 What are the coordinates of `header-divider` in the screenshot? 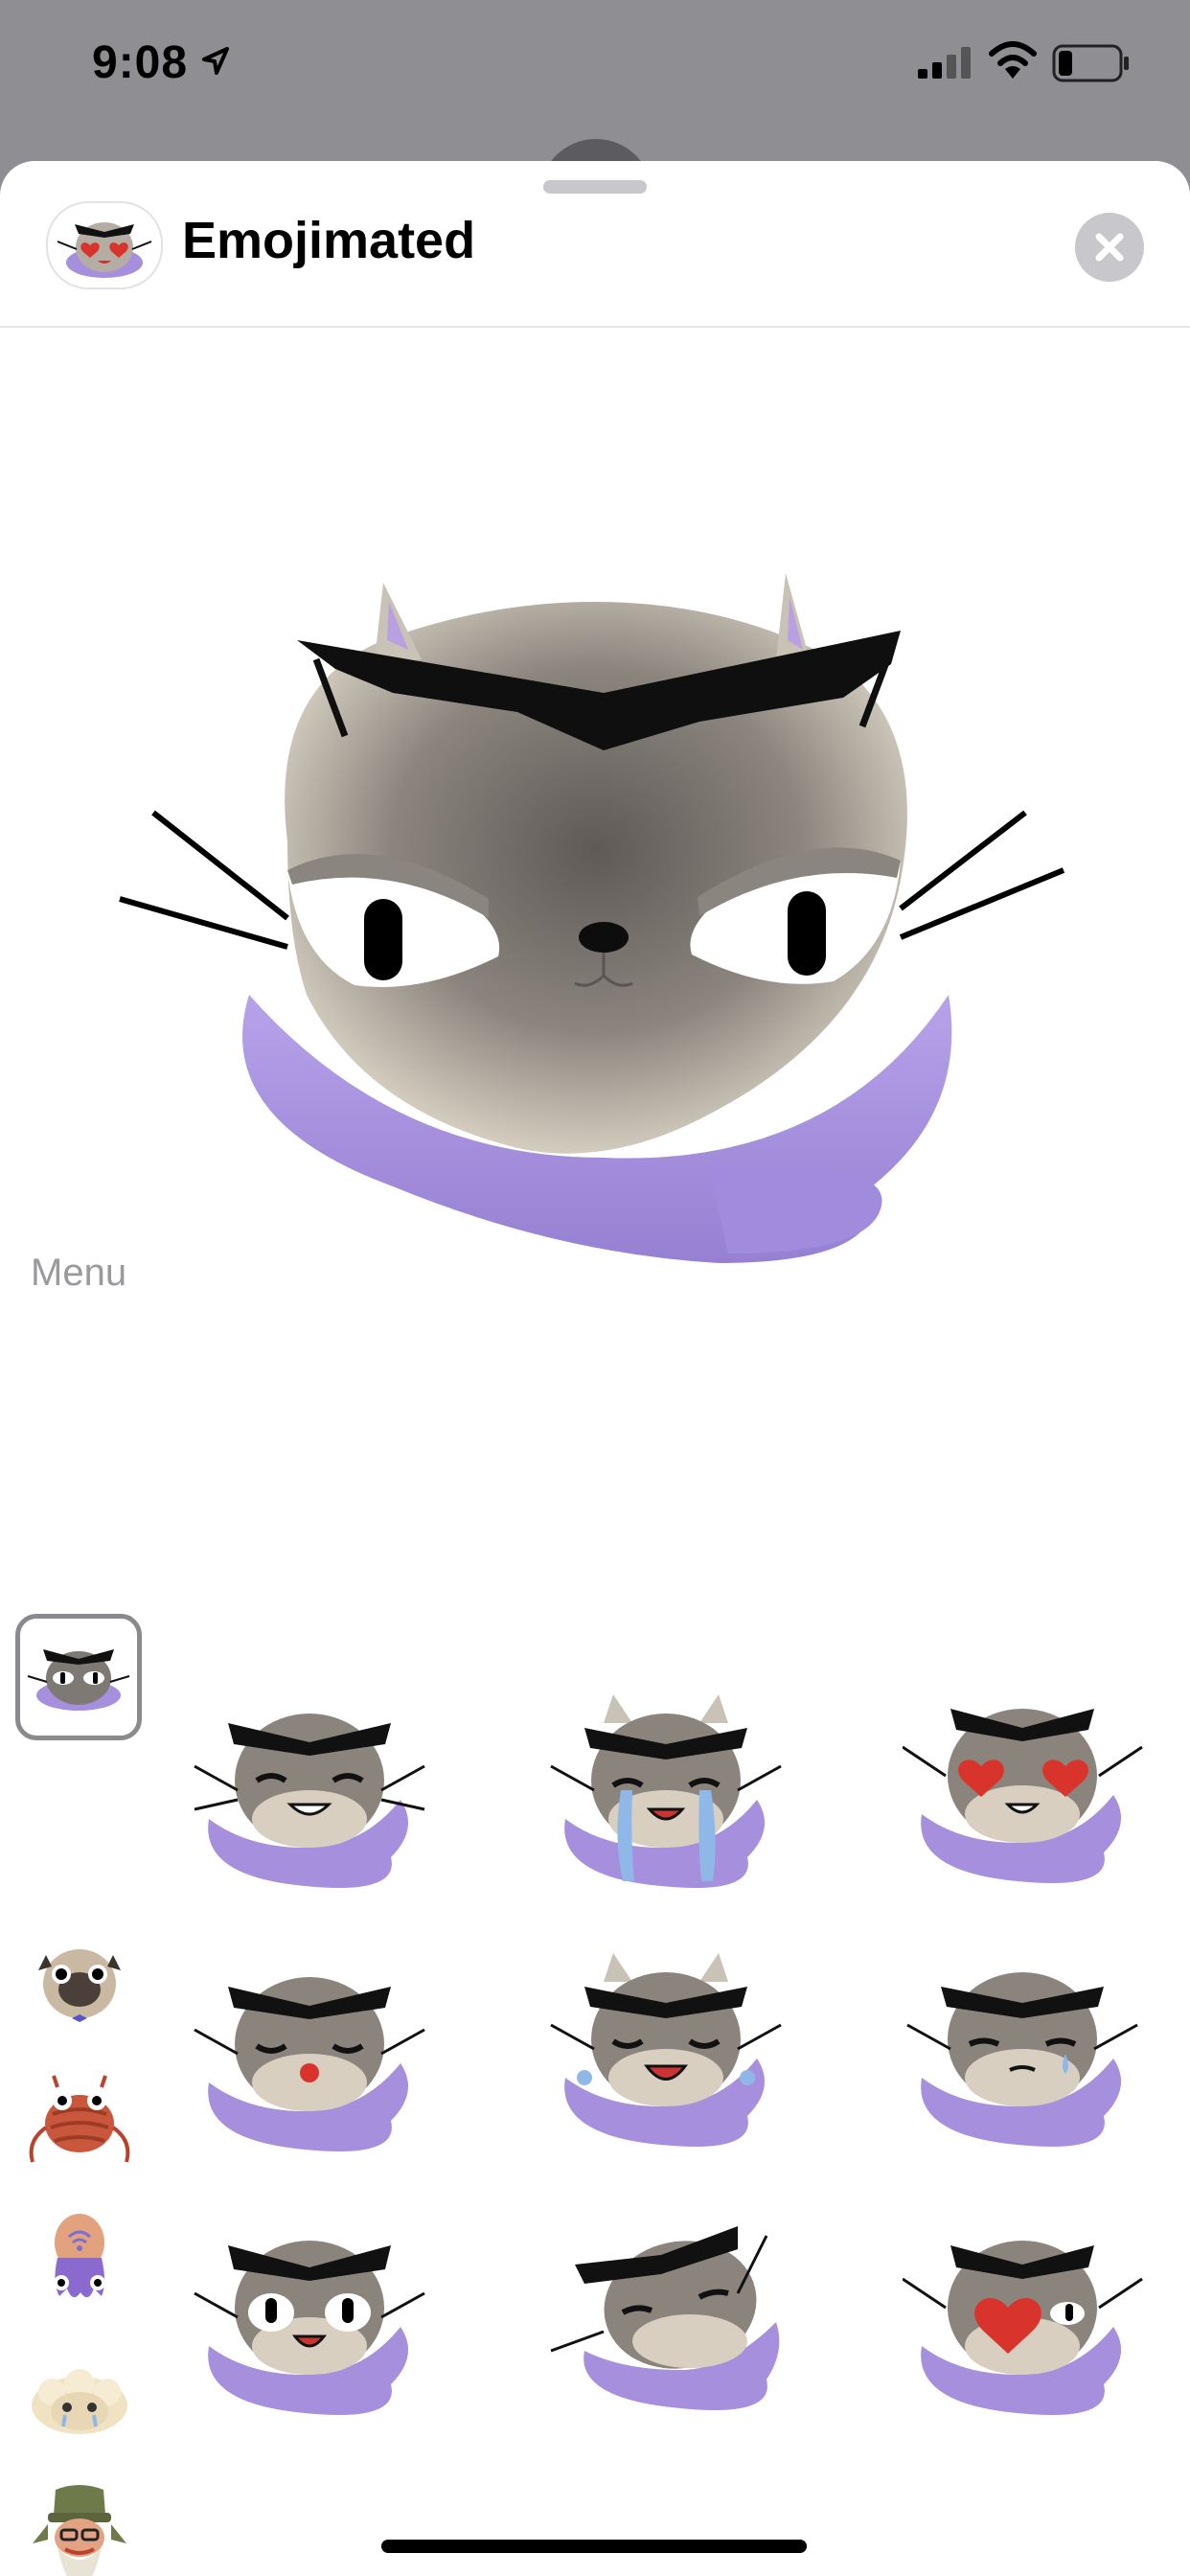 It's located at (595, 327).